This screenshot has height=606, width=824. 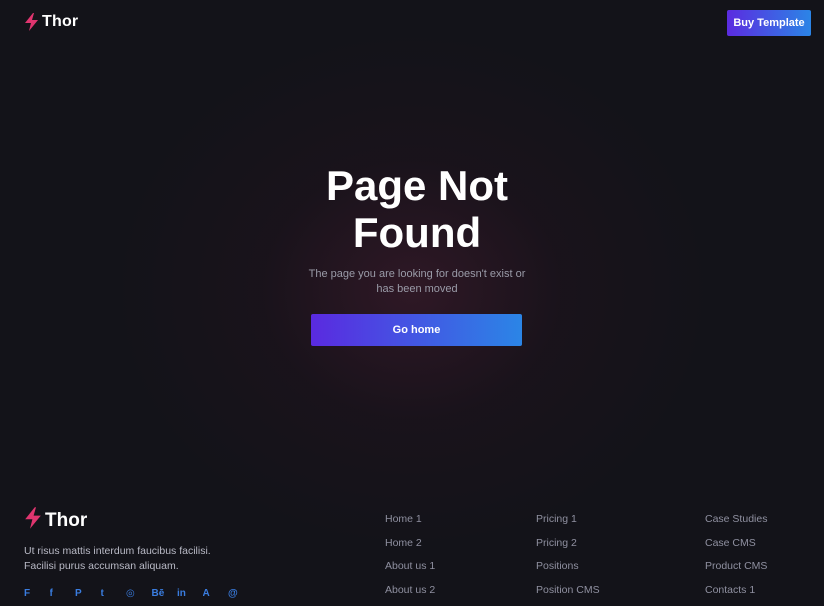 I want to click on footer-link-product-cms: Product CMS, so click(x=736, y=571).